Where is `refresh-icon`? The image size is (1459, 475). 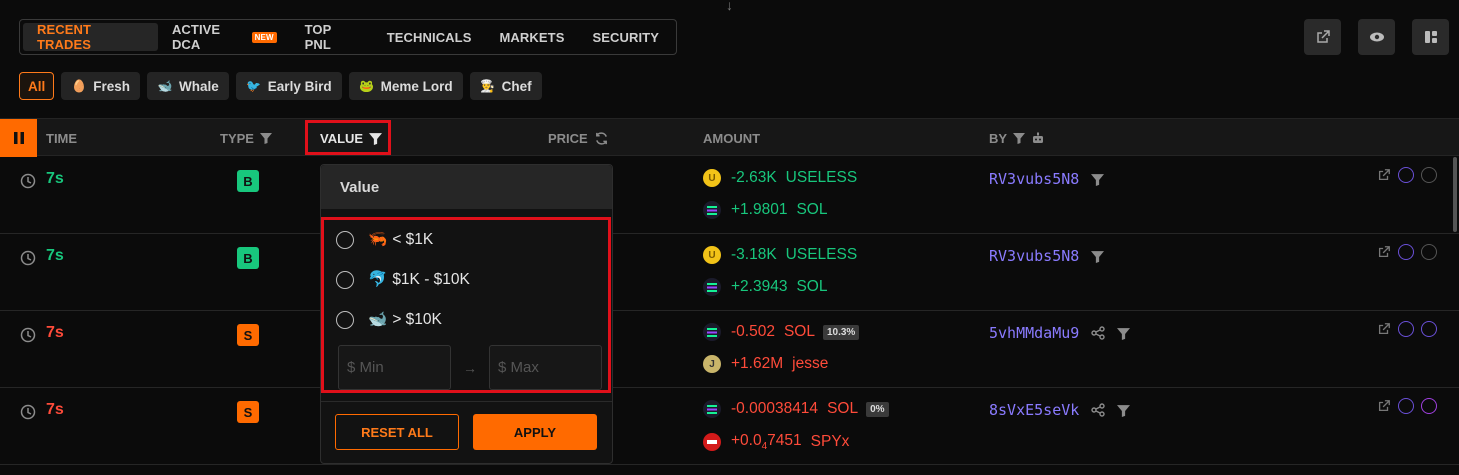 refresh-icon is located at coordinates (601, 138).